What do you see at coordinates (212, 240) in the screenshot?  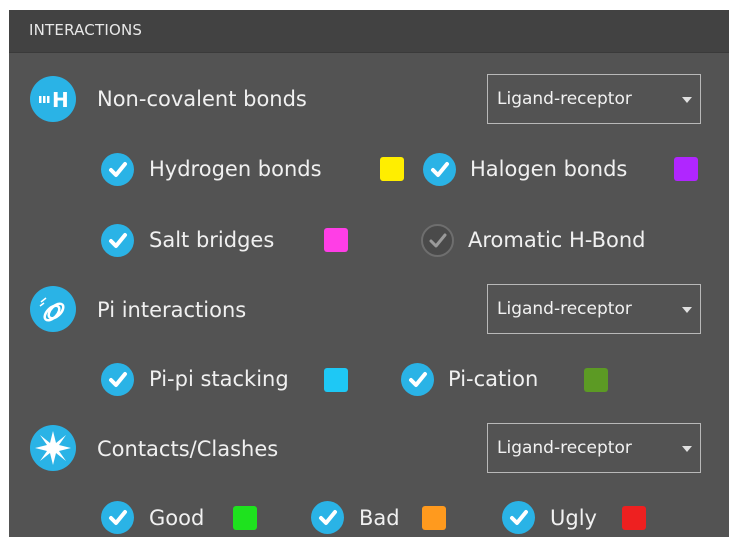 I see `salt-bridges-label: Salt bridges` at bounding box center [212, 240].